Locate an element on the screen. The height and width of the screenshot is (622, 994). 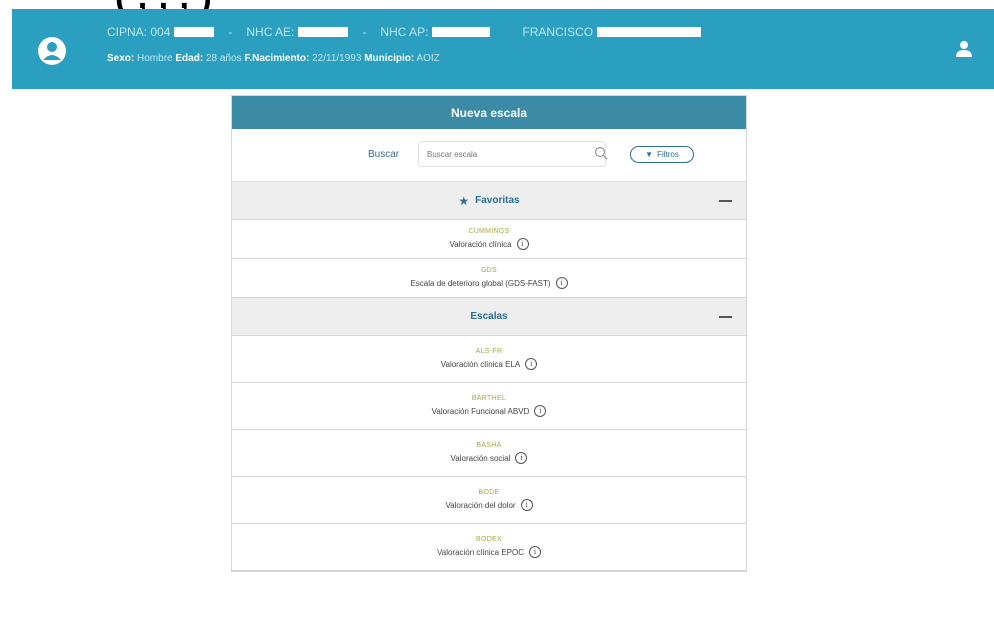
nhc-ae-label: NHC AE: is located at coordinates (270, 32).